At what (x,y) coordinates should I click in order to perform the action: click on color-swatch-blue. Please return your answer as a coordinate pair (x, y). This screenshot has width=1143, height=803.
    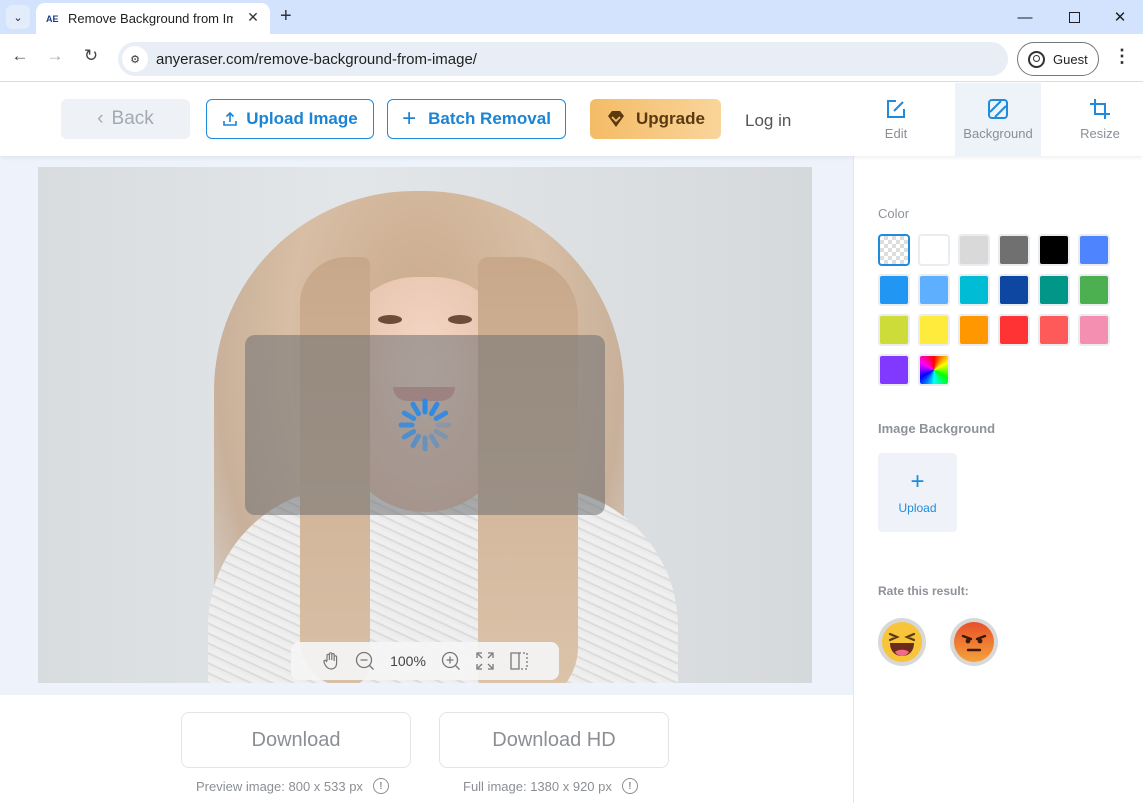
    Looking at the image, I should click on (1094, 250).